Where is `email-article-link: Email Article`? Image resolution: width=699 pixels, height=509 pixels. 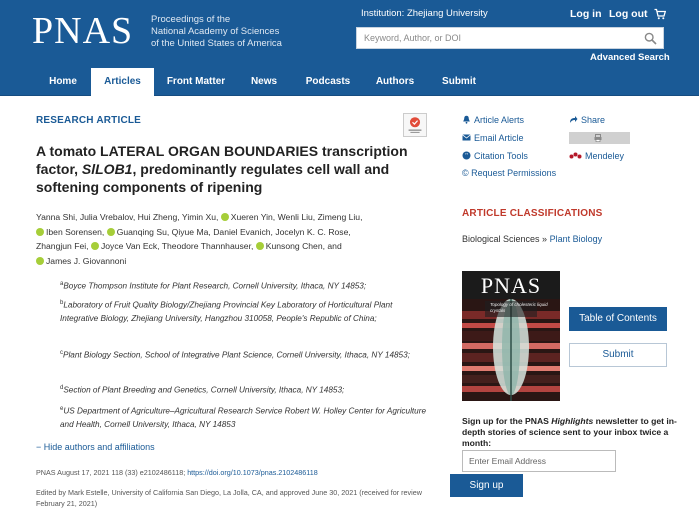
email-article-link: Email Article is located at coordinates (493, 138).